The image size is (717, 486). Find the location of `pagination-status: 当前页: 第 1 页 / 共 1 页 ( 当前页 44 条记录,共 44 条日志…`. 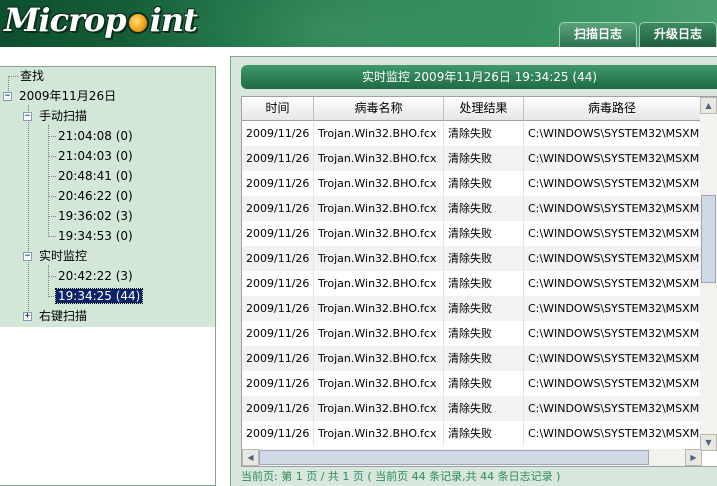

pagination-status: 当前页: 第 1 页 / 共 1 页 ( 当前页 44 条记录,共 44 条日志… is located at coordinates (401, 476).